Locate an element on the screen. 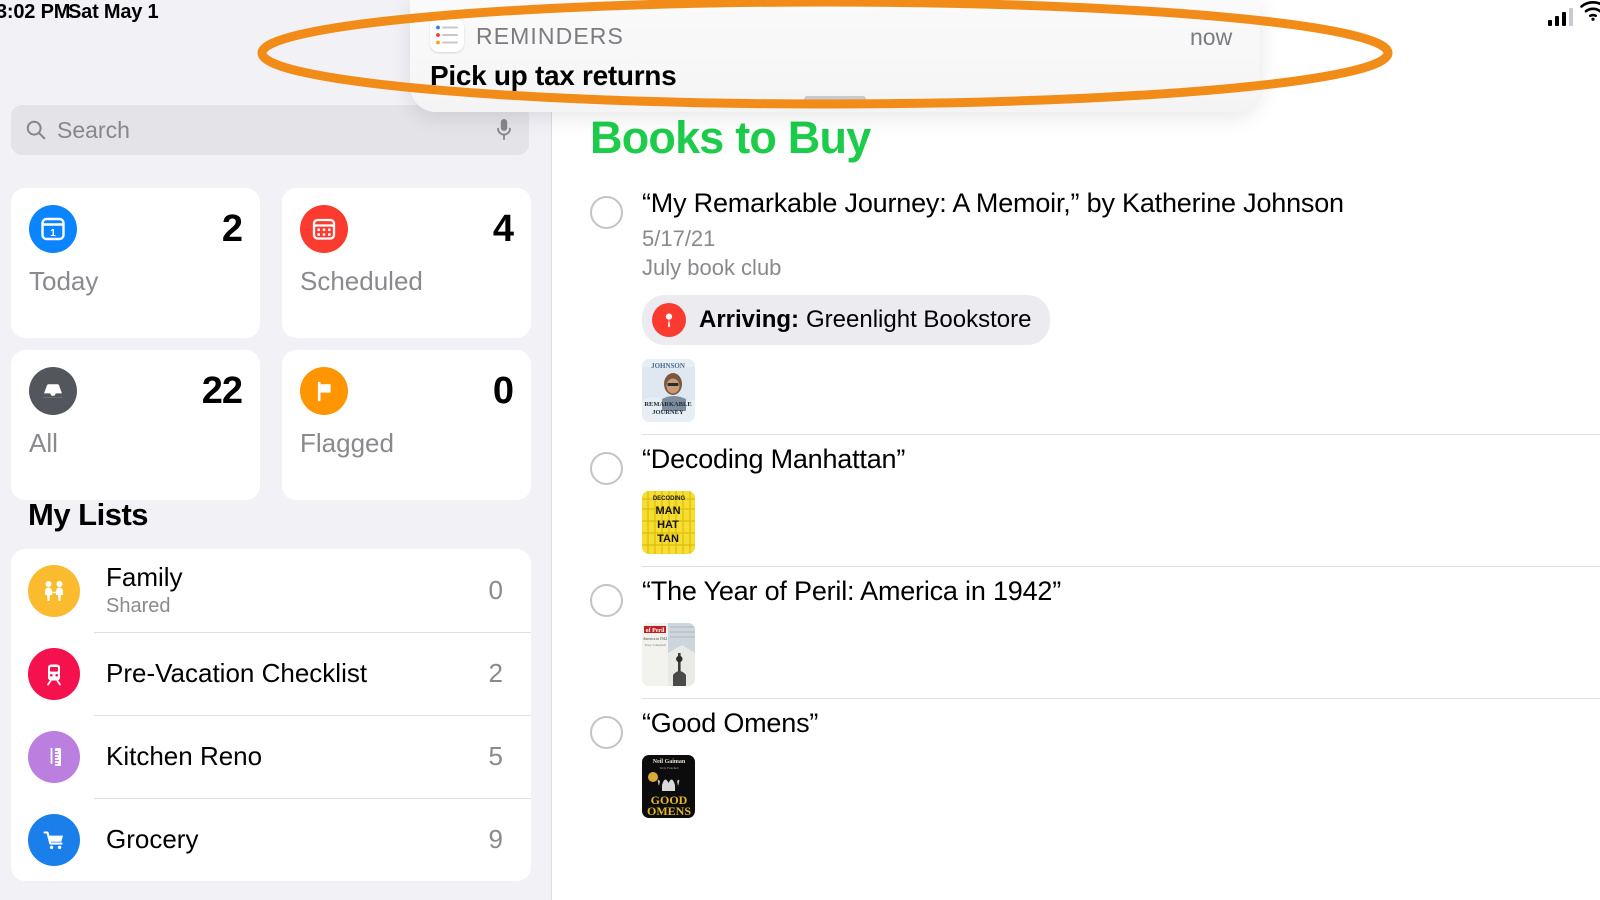 Image resolution: width=1600 pixels, height=900 pixels. svg-text: TAN is located at coordinates (668, 539).